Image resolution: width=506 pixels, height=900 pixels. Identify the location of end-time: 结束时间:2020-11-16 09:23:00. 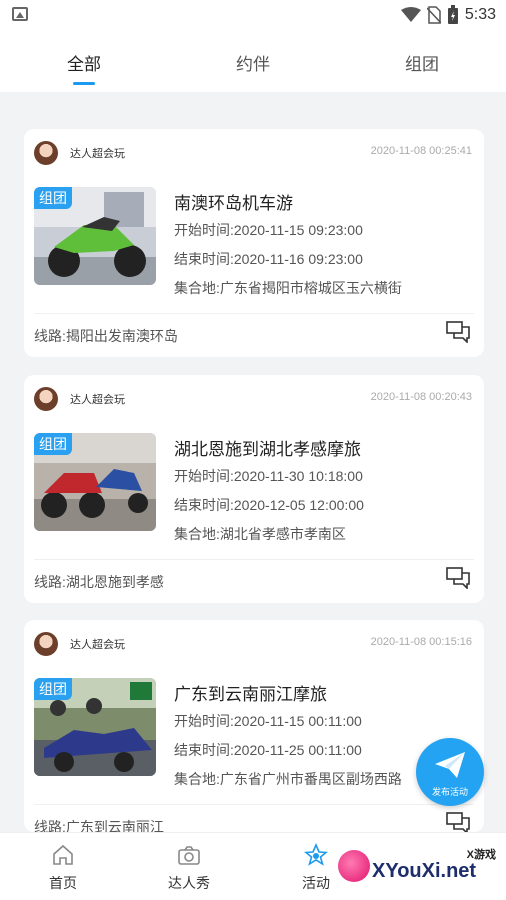
(268, 259).